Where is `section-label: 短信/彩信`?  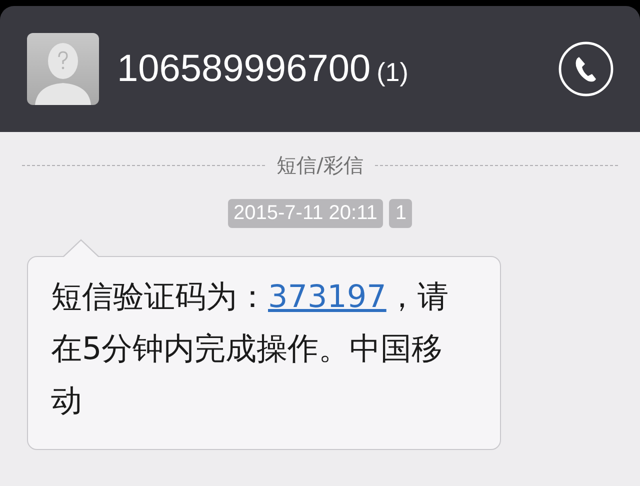
section-label: 短信/彩信 is located at coordinates (320, 165).